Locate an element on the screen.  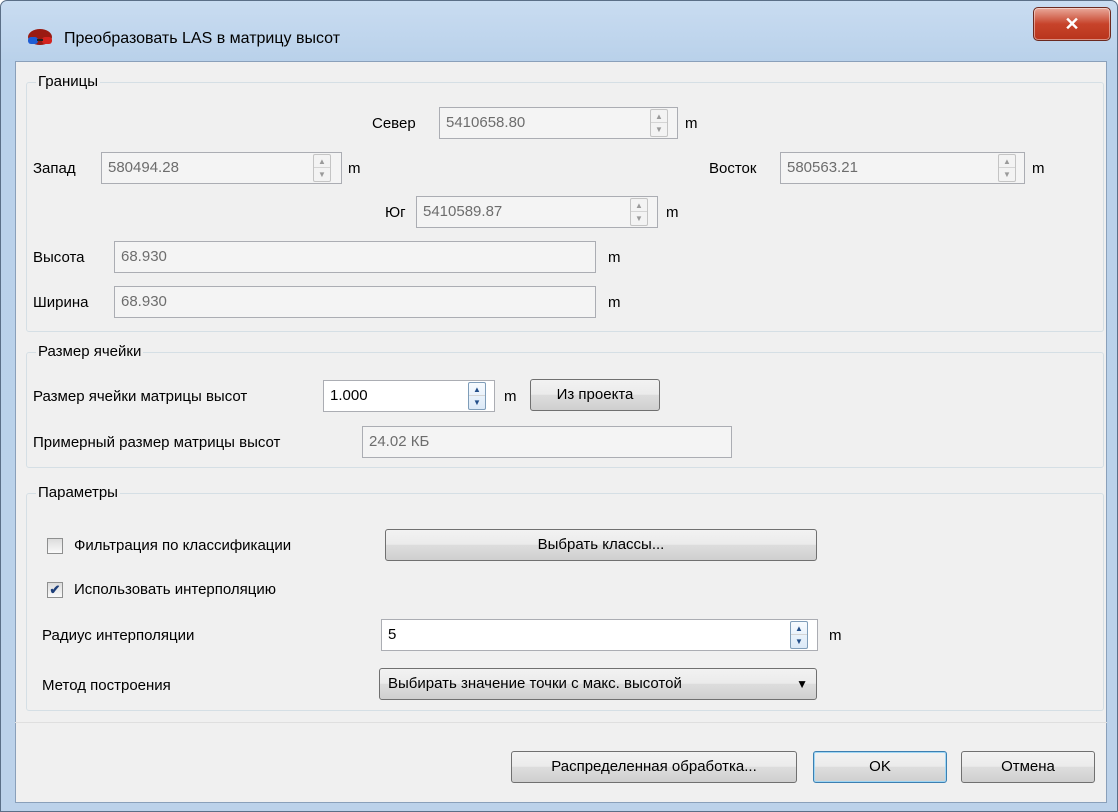
east-label: Восток is located at coordinates (733, 168).